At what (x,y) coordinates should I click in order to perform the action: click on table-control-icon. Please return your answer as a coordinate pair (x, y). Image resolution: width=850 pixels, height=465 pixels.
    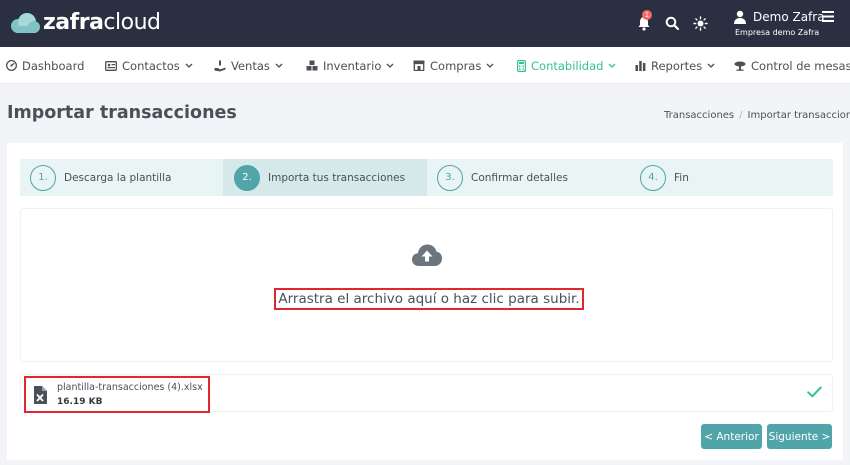
    Looking at the image, I should click on (740, 66).